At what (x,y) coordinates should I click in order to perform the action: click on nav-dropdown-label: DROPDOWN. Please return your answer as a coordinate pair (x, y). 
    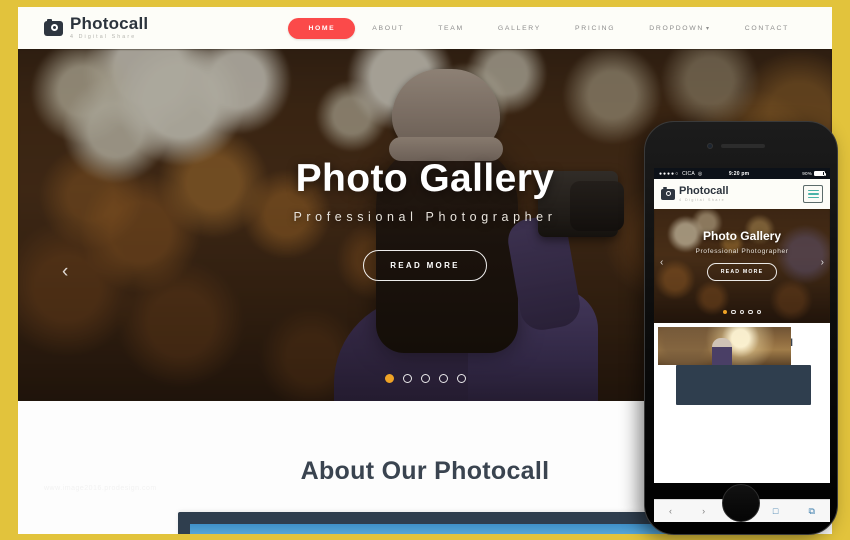
    Looking at the image, I should click on (677, 28).